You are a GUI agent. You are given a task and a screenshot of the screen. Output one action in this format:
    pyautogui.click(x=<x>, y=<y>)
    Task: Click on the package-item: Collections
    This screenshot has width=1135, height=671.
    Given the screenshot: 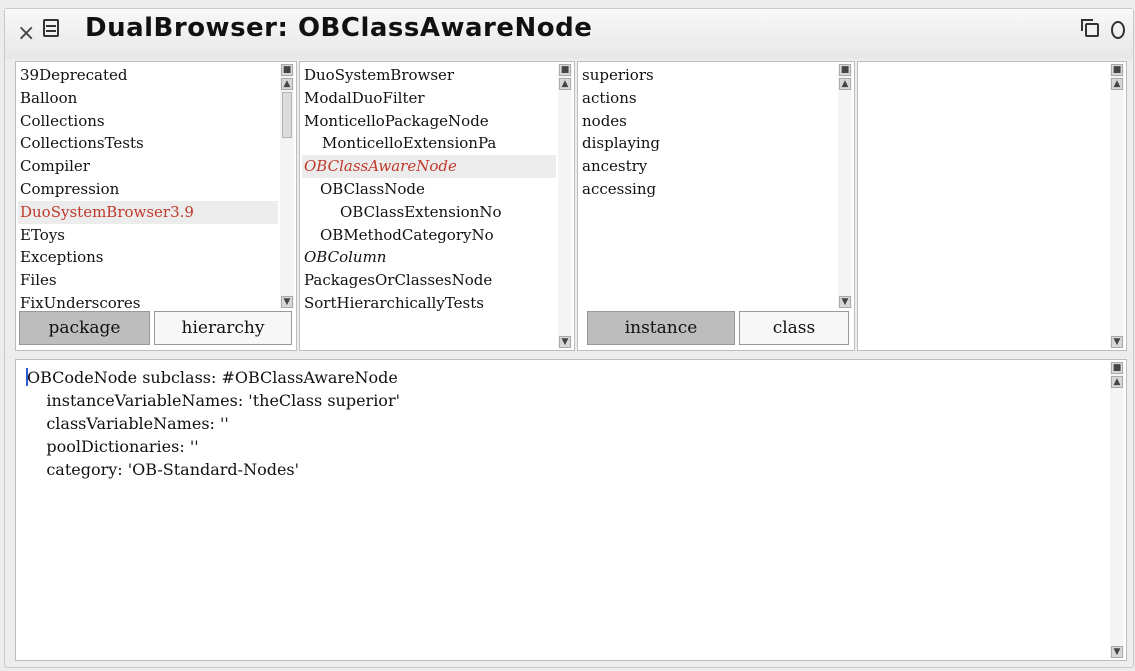 What is the action you would take?
    pyautogui.click(x=148, y=121)
    